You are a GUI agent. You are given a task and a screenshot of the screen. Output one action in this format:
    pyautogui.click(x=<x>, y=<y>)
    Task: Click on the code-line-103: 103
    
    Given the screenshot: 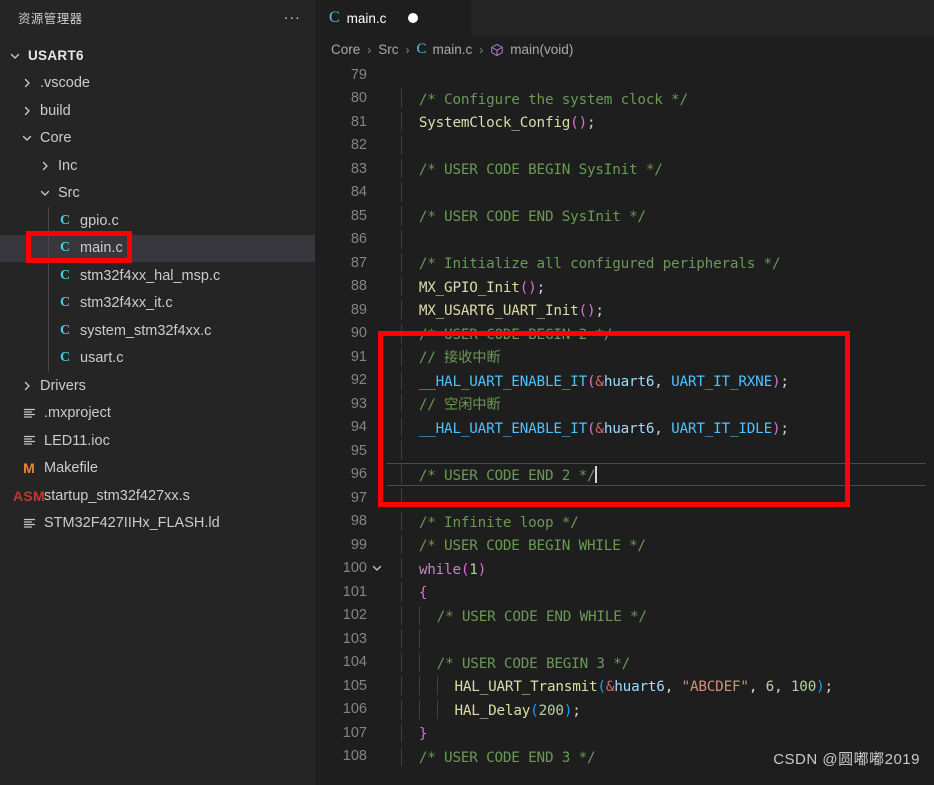 What is the action you would take?
    pyautogui.click(x=624, y=639)
    